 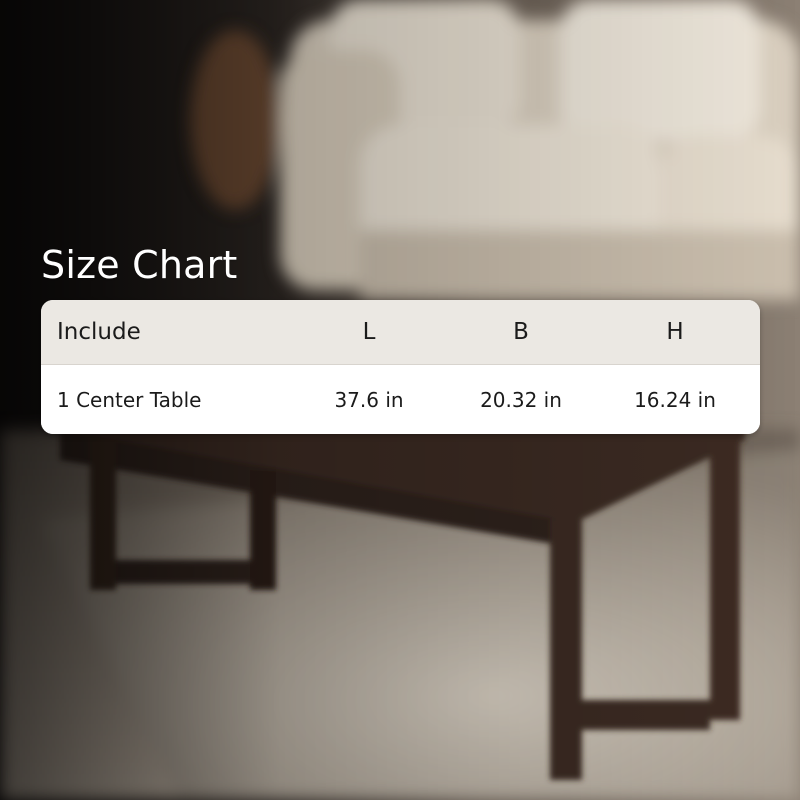 I want to click on column-header-length: L, so click(x=369, y=332).